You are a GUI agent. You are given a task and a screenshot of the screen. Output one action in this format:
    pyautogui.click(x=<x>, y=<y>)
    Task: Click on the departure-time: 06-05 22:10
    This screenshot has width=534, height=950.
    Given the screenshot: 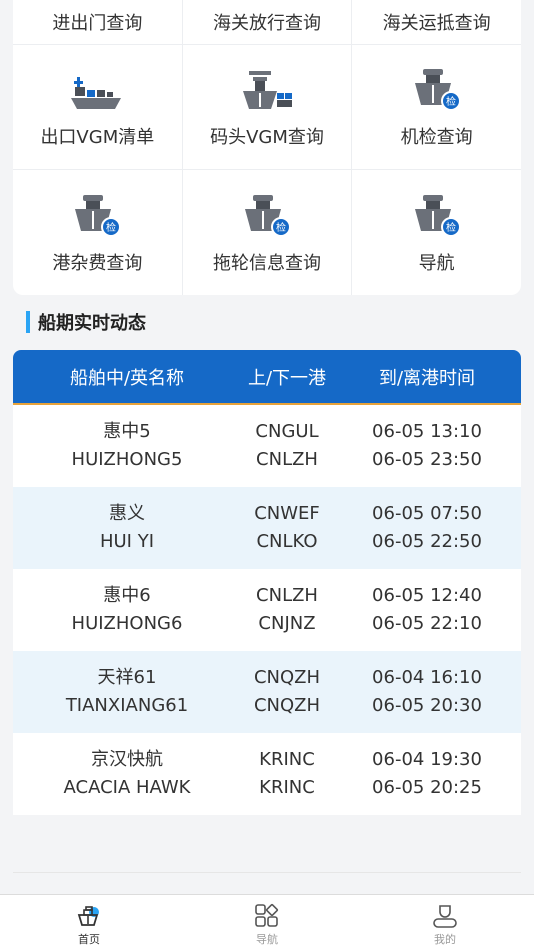 What is the action you would take?
    pyautogui.click(x=427, y=623)
    